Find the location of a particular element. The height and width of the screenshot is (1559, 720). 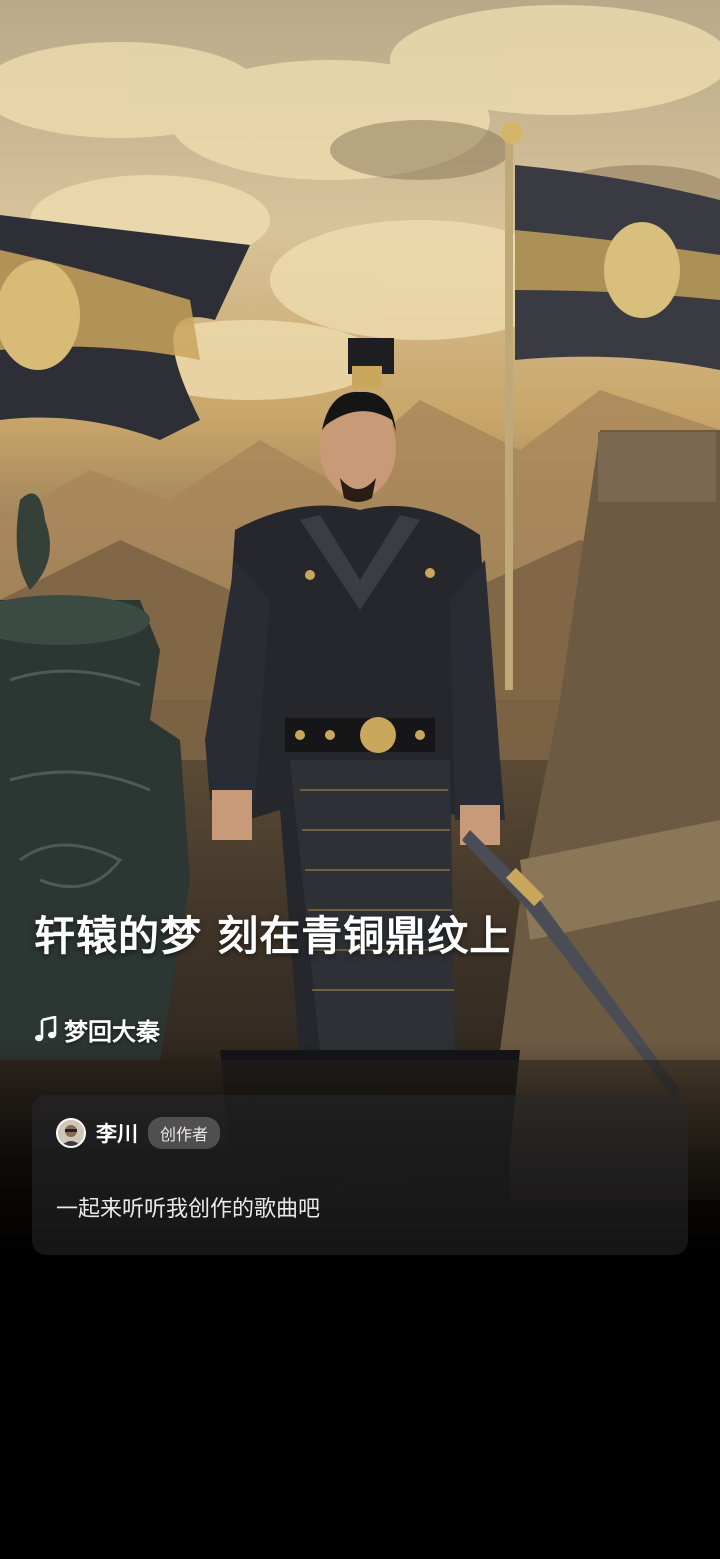

avatar-image is located at coordinates (71, 1133).